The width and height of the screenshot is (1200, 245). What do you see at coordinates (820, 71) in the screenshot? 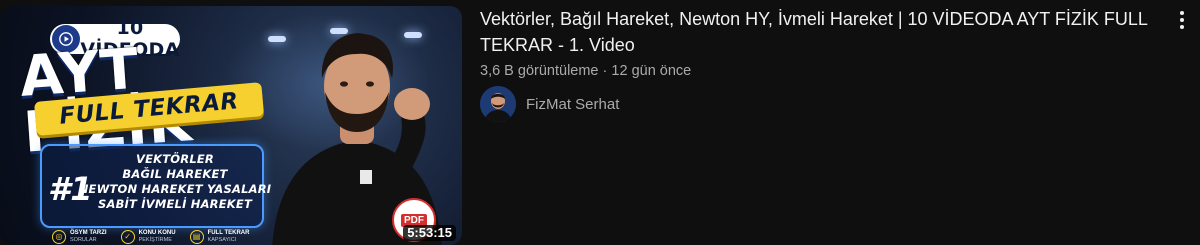
I see `video-stats: 3,6 B görüntüleme · 12 gün önce` at bounding box center [820, 71].